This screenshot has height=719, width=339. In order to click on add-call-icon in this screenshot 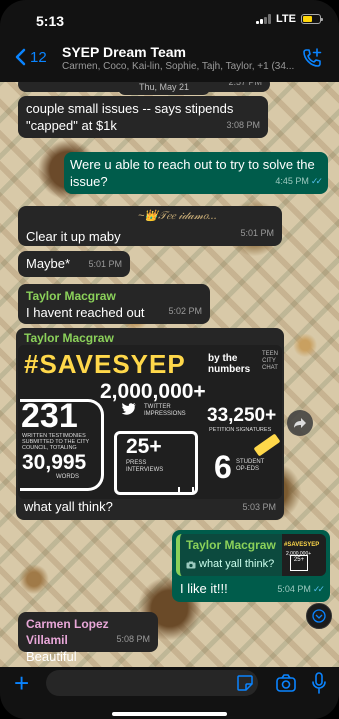, I will do `click(312, 58)`.